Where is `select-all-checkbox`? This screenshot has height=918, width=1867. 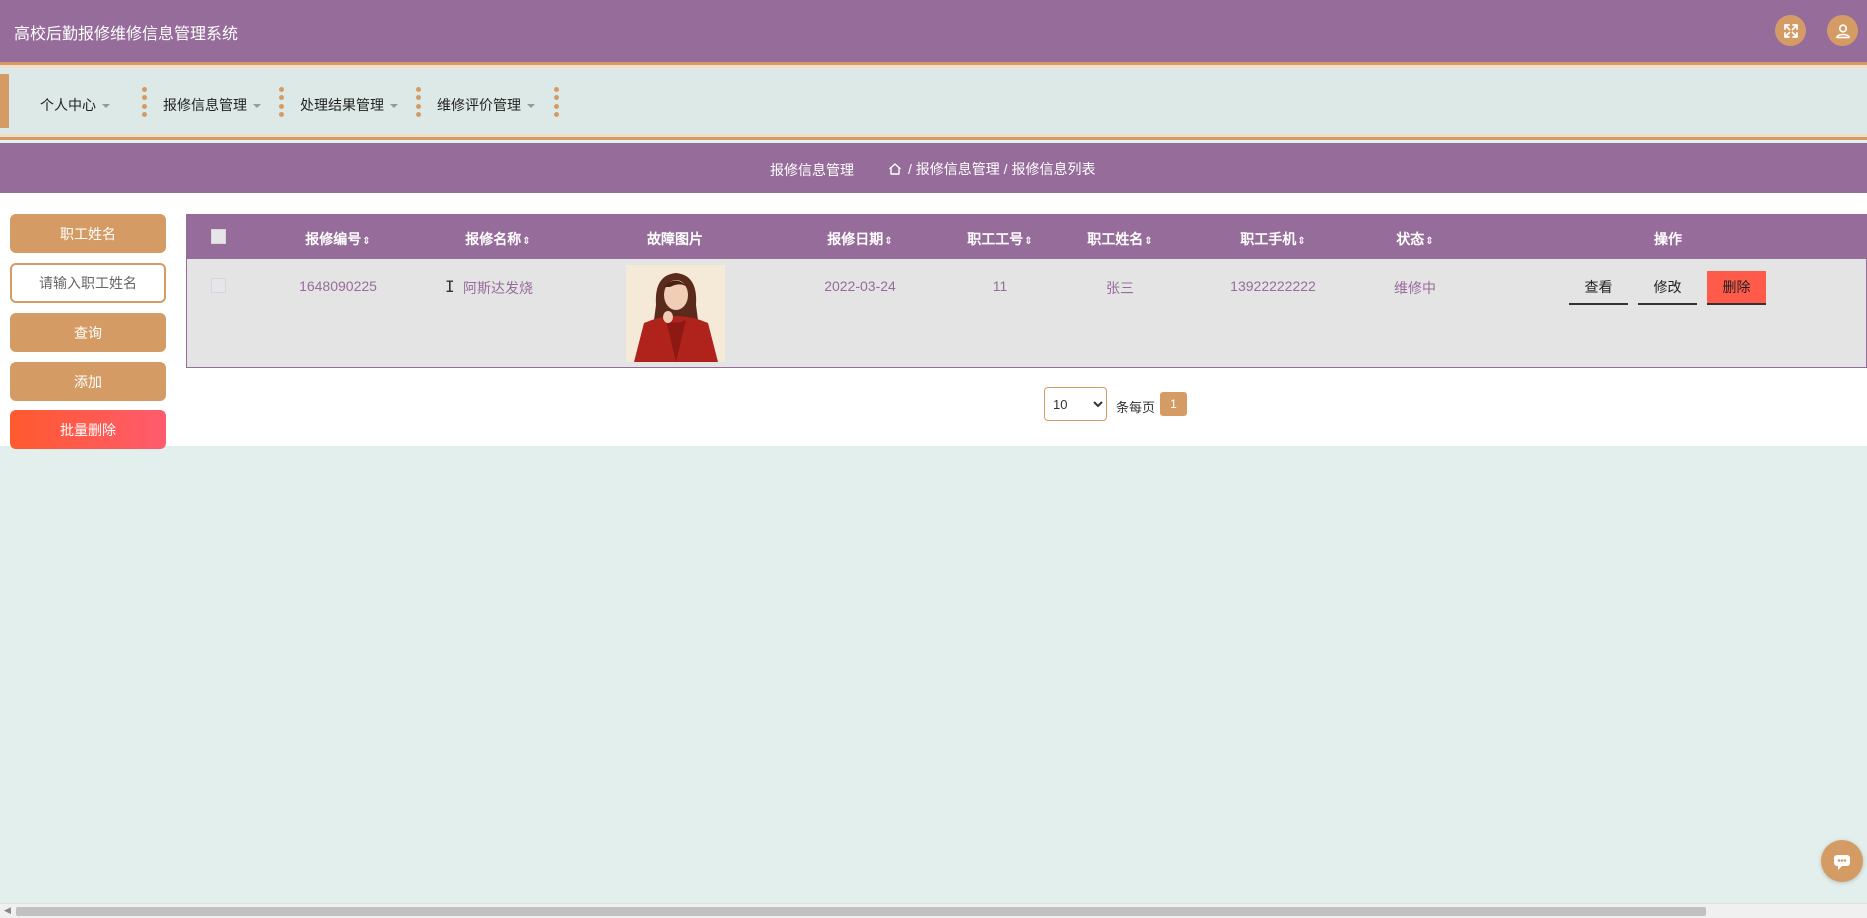 select-all-checkbox is located at coordinates (218, 236).